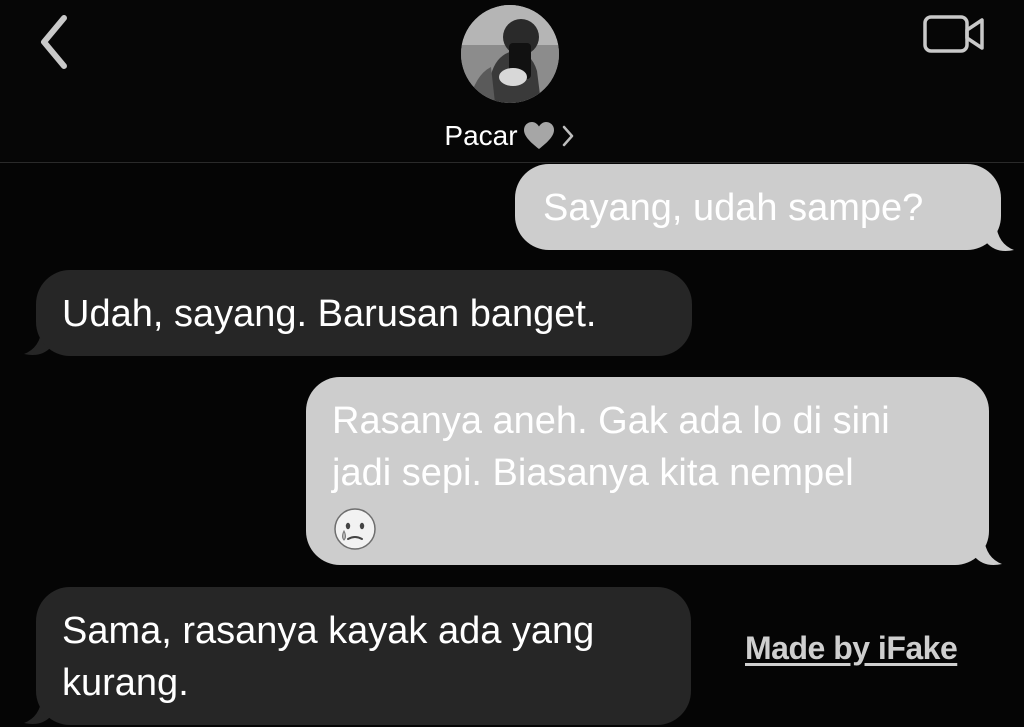 The width and height of the screenshot is (1024, 727). I want to click on video-call-button, so click(954, 35).